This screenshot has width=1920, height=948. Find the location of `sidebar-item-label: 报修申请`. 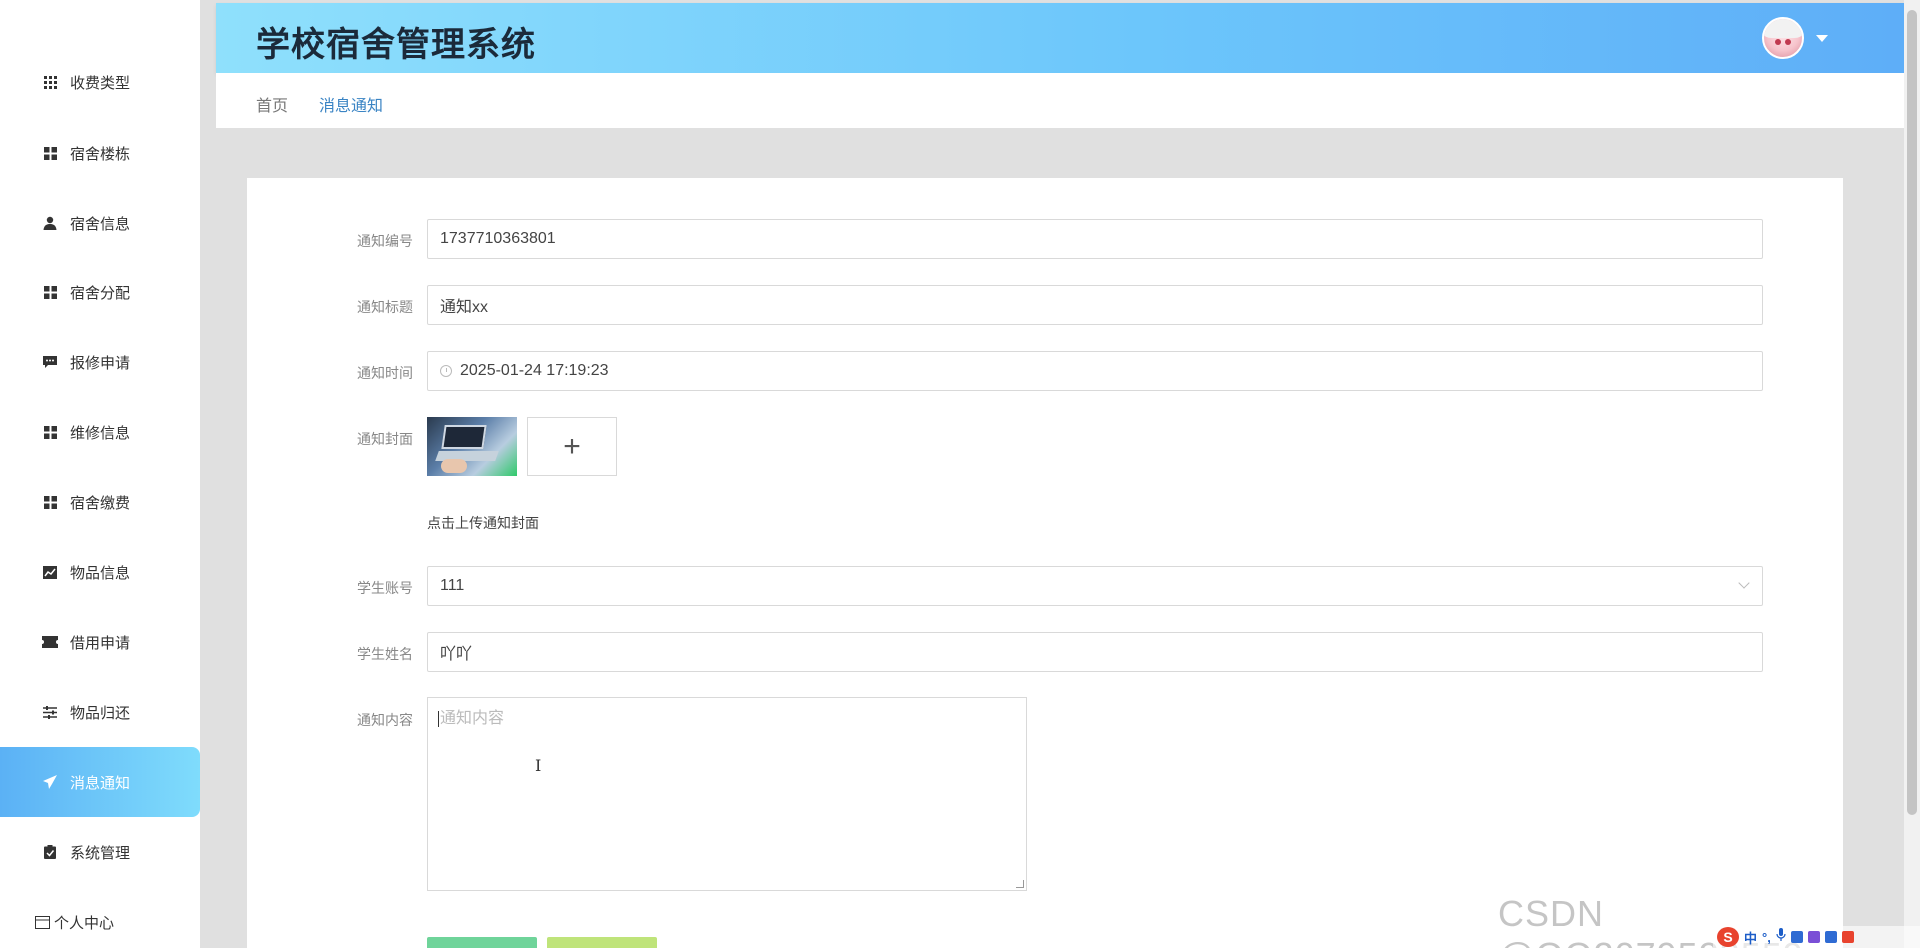

sidebar-item-label: 报修申请 is located at coordinates (100, 363).